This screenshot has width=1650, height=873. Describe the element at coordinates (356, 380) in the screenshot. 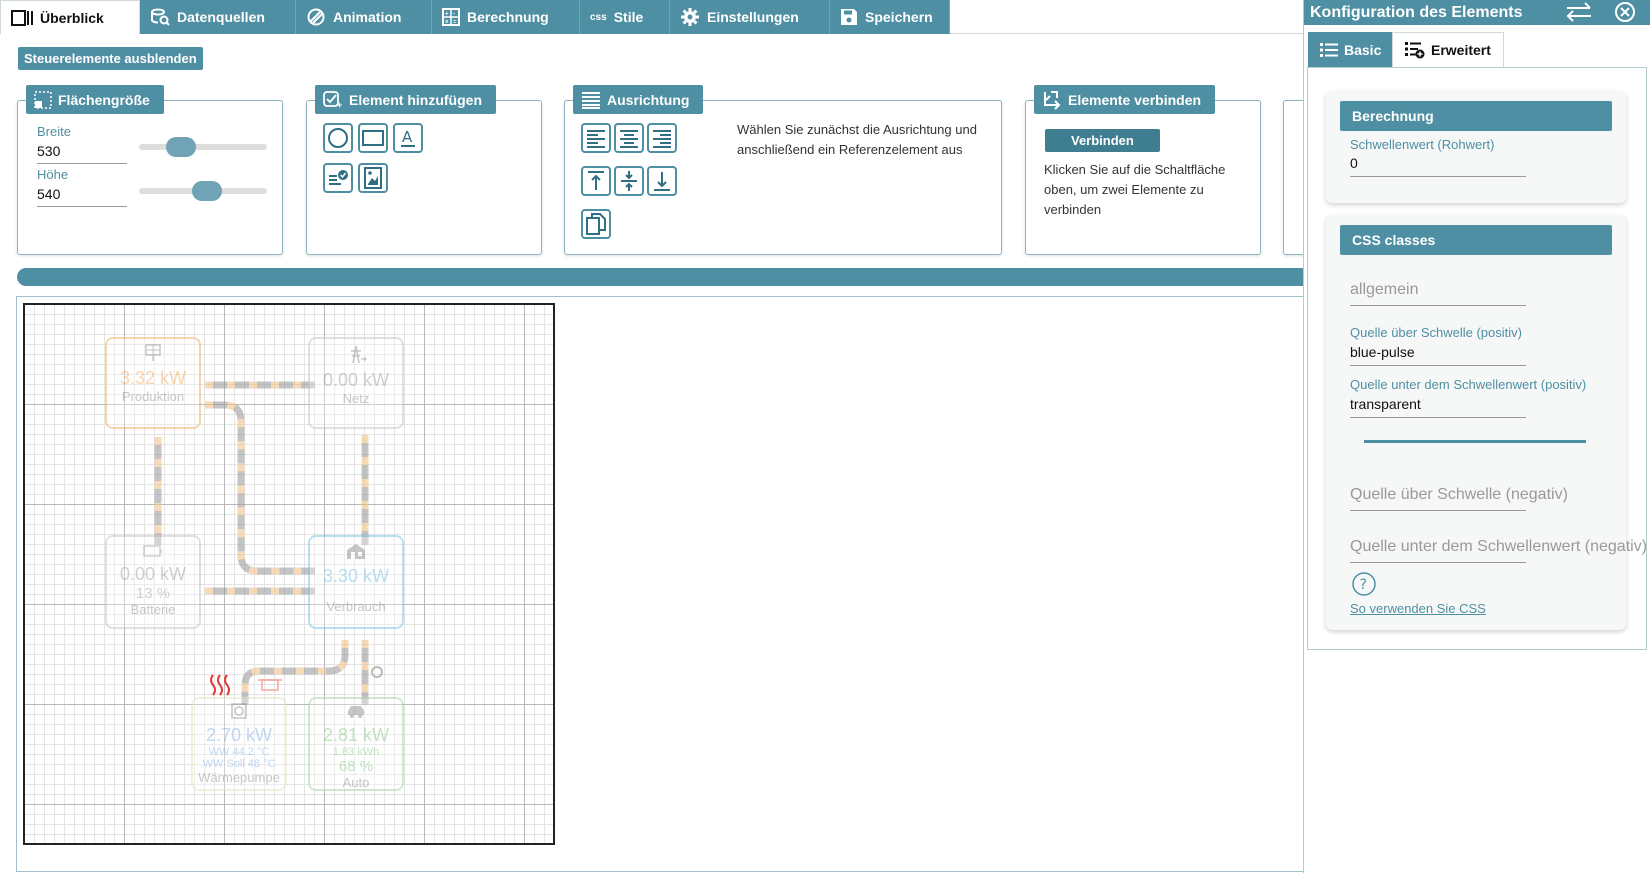

I see `grid-value: 0.00 kW` at that location.